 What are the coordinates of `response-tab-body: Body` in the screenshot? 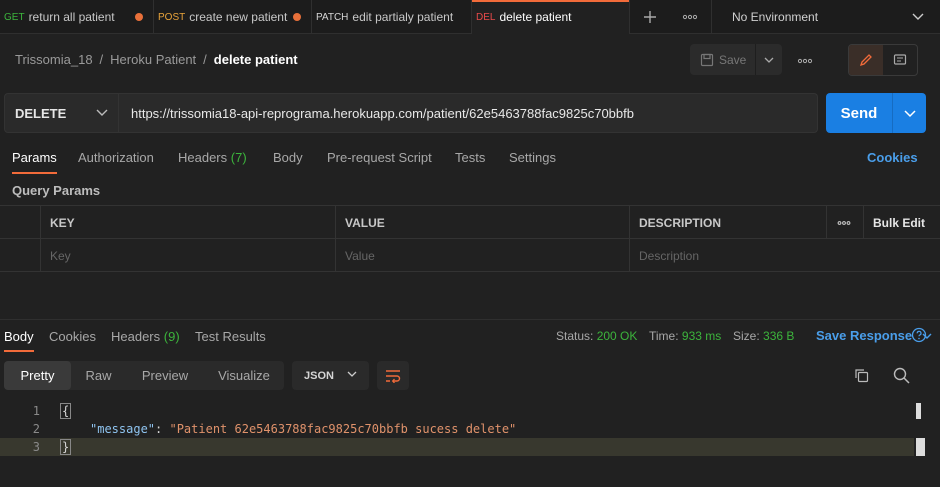 It's located at (19, 340).